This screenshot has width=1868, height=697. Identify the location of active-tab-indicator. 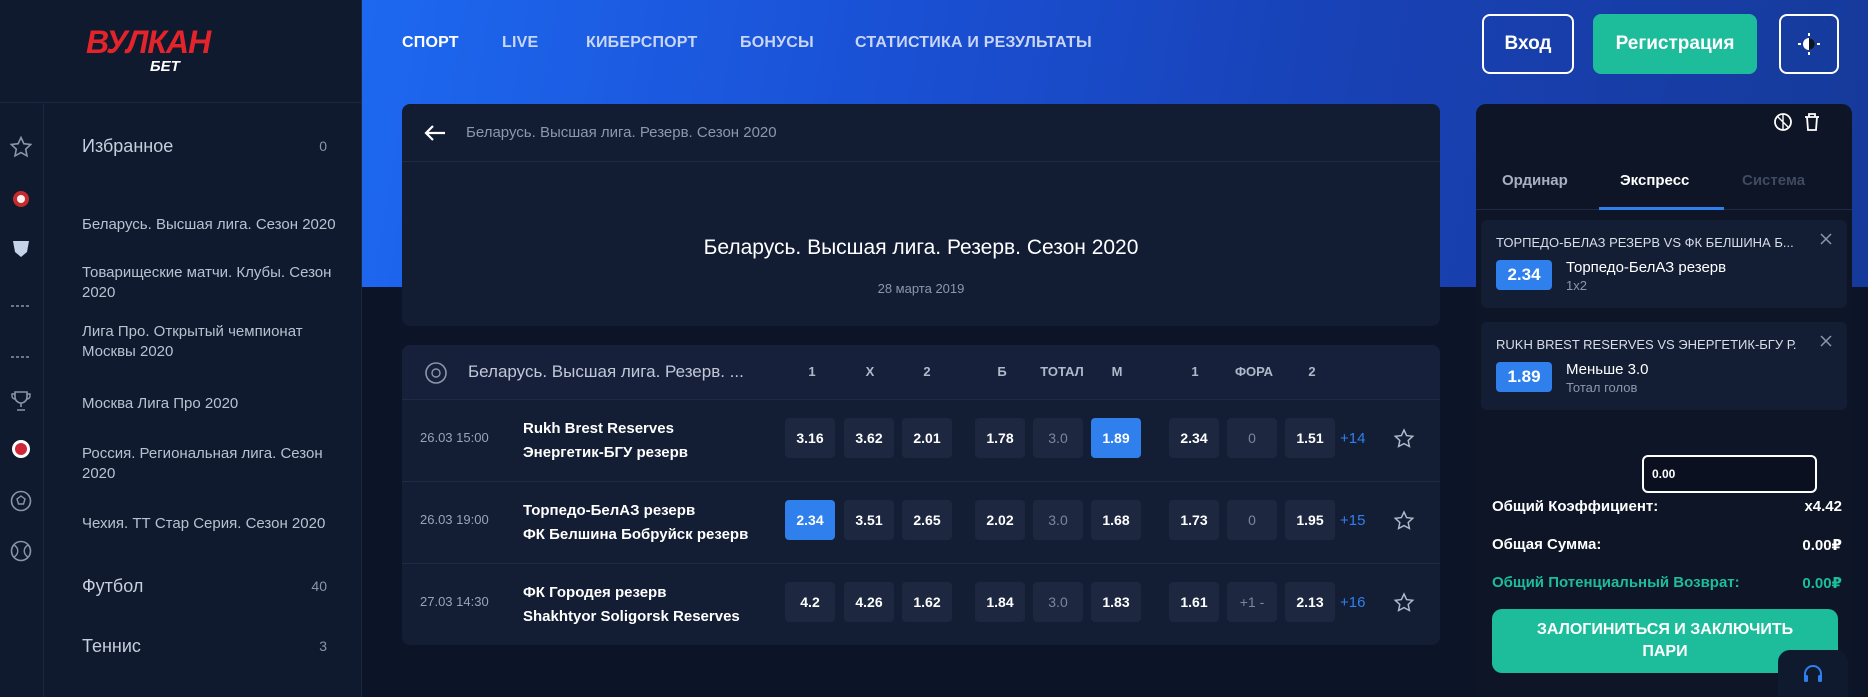
(1661, 208).